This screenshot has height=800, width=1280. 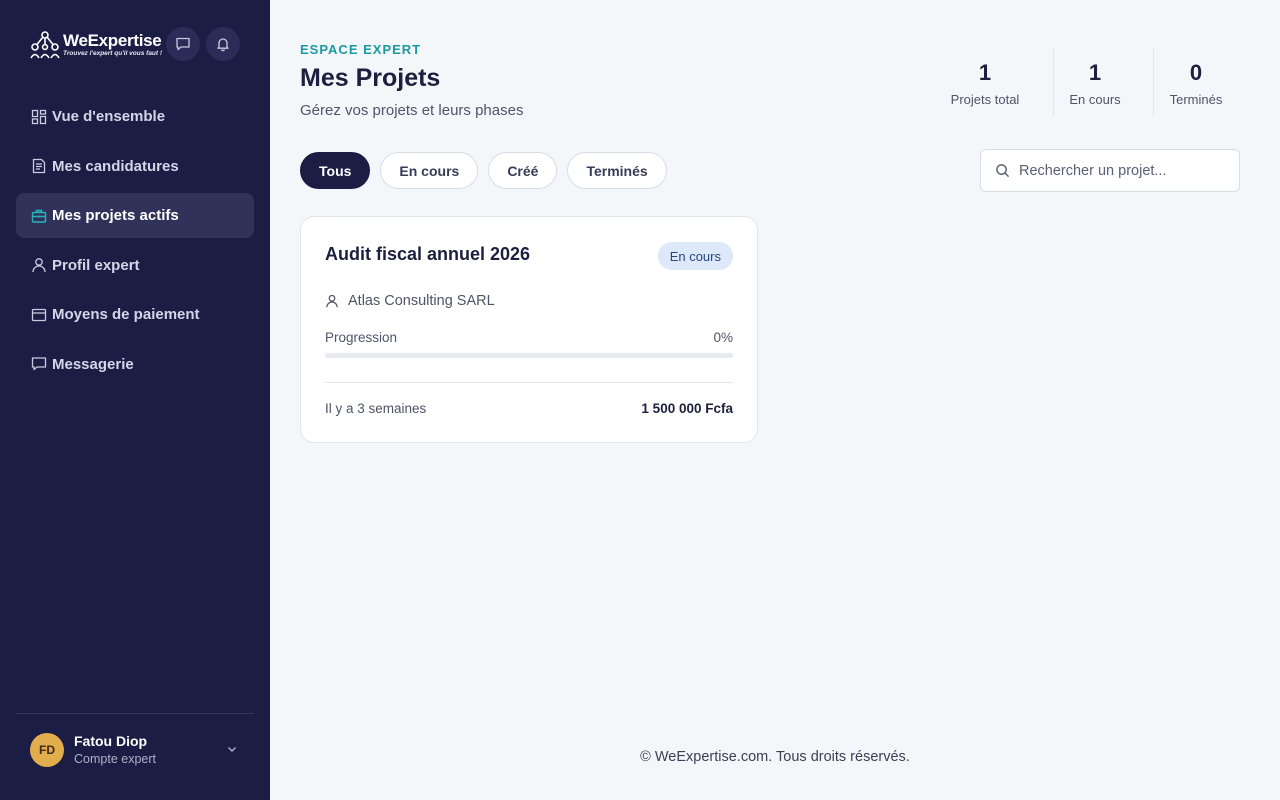 I want to click on status-badge: En cours, so click(x=695, y=256).